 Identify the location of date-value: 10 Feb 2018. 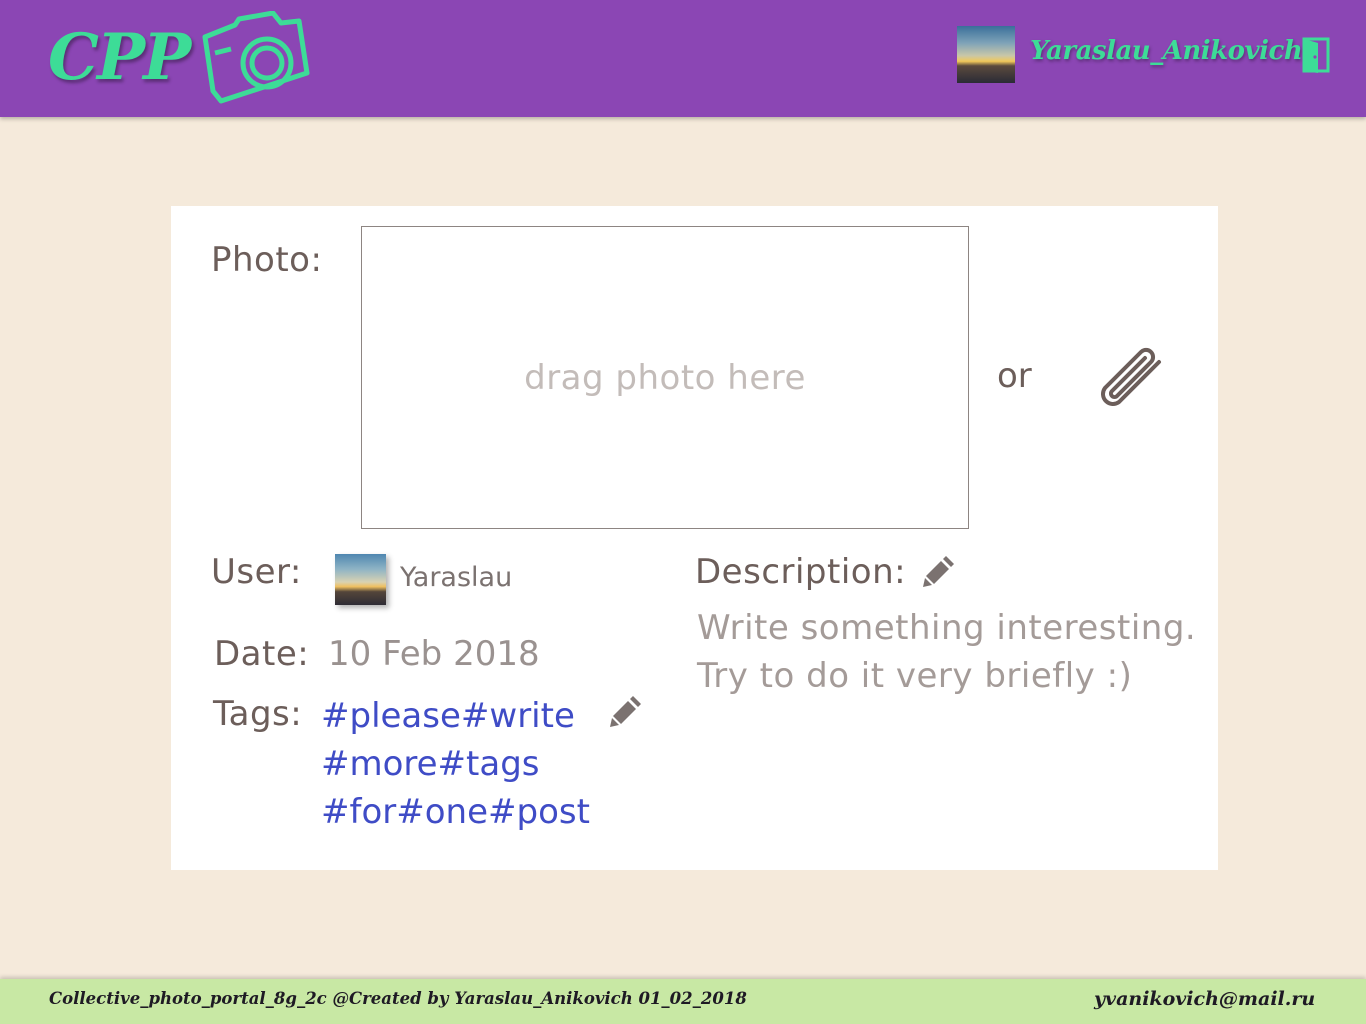
(434, 654).